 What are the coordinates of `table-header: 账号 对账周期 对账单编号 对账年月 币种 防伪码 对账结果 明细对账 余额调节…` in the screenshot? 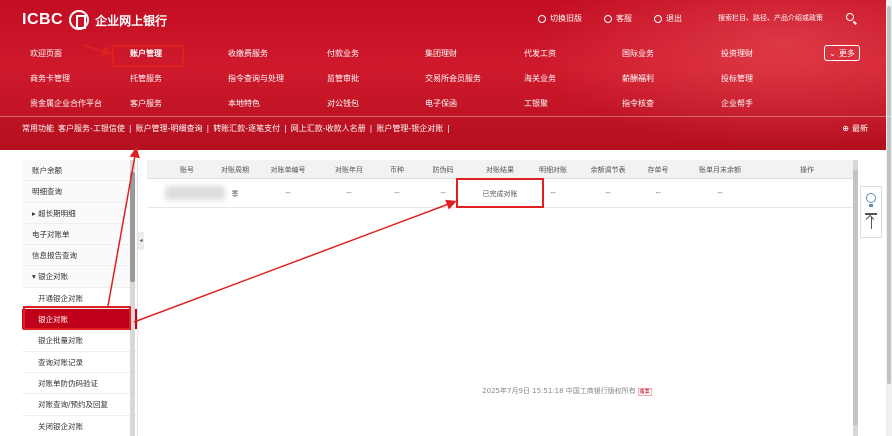 It's located at (500, 169).